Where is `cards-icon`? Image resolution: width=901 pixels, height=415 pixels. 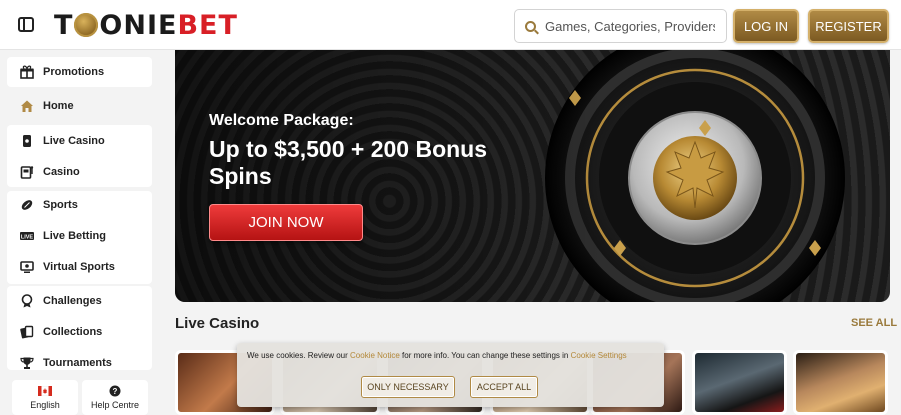 cards-icon is located at coordinates (27, 332).